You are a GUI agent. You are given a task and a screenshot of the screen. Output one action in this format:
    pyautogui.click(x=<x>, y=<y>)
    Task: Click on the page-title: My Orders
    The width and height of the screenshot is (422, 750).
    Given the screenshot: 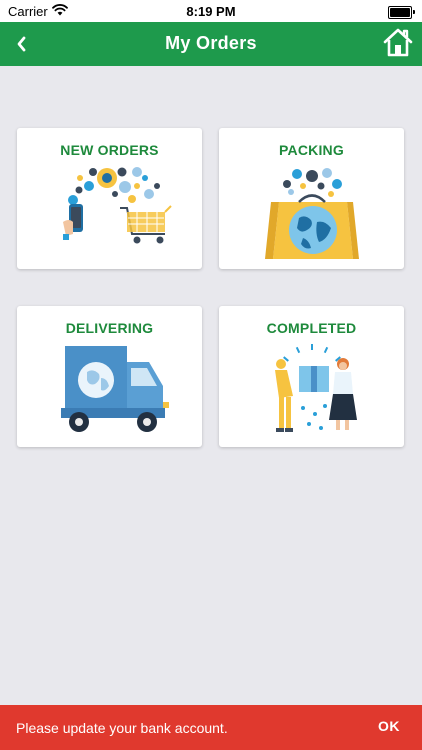 What is the action you would take?
    pyautogui.click(x=211, y=43)
    